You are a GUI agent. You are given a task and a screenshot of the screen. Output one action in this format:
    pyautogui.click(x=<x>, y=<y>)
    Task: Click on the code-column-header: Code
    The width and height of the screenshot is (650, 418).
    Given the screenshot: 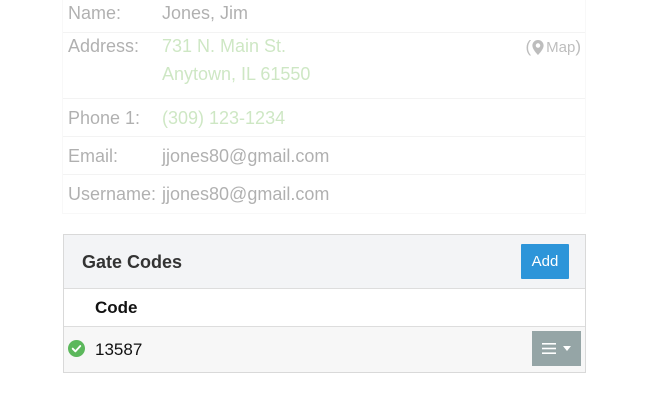 What is the action you would take?
    pyautogui.click(x=324, y=308)
    